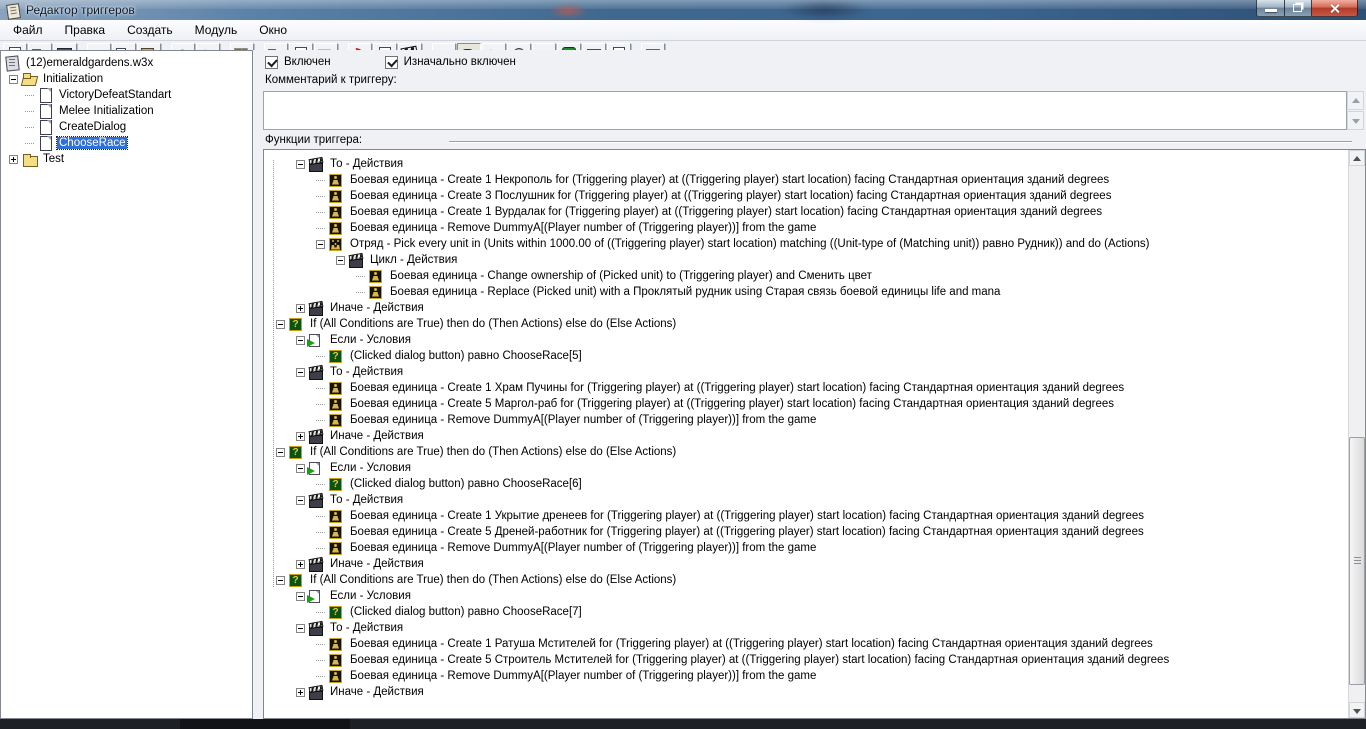 The image size is (1366, 729). Describe the element at coordinates (806, 260) in the screenshot. I see `function-row: Цикл - Действия` at that location.